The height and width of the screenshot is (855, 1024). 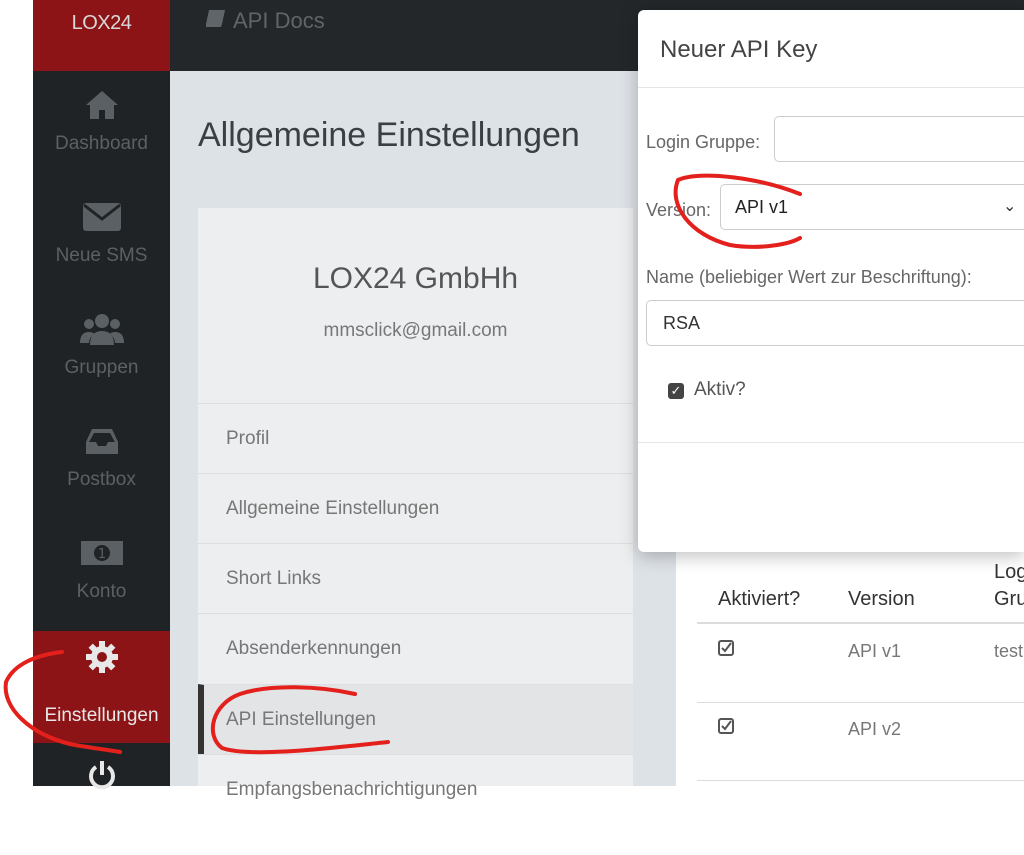 I want to click on brand-logo: LOX24, so click(x=101, y=35).